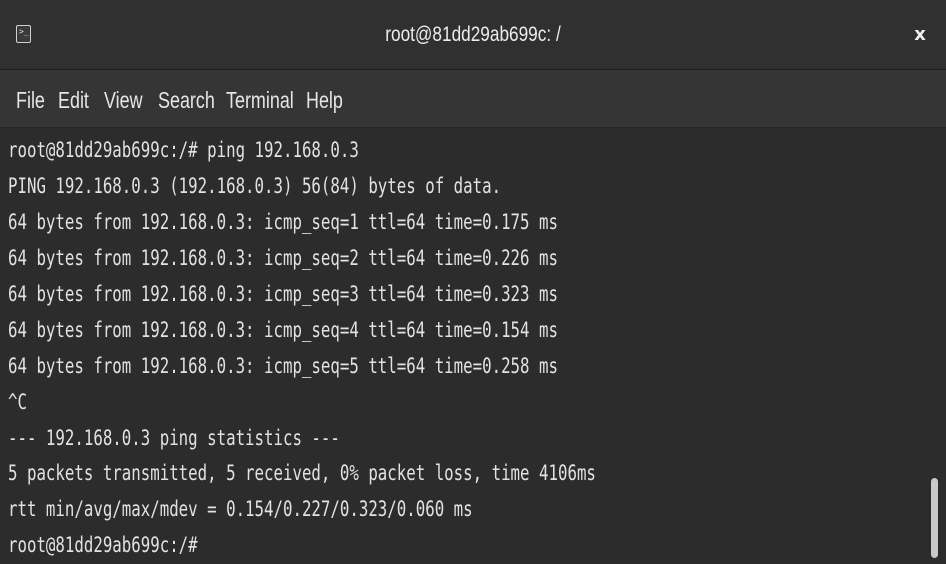  Describe the element at coordinates (73, 99) in the screenshot. I see `menu-edit: Edit` at that location.